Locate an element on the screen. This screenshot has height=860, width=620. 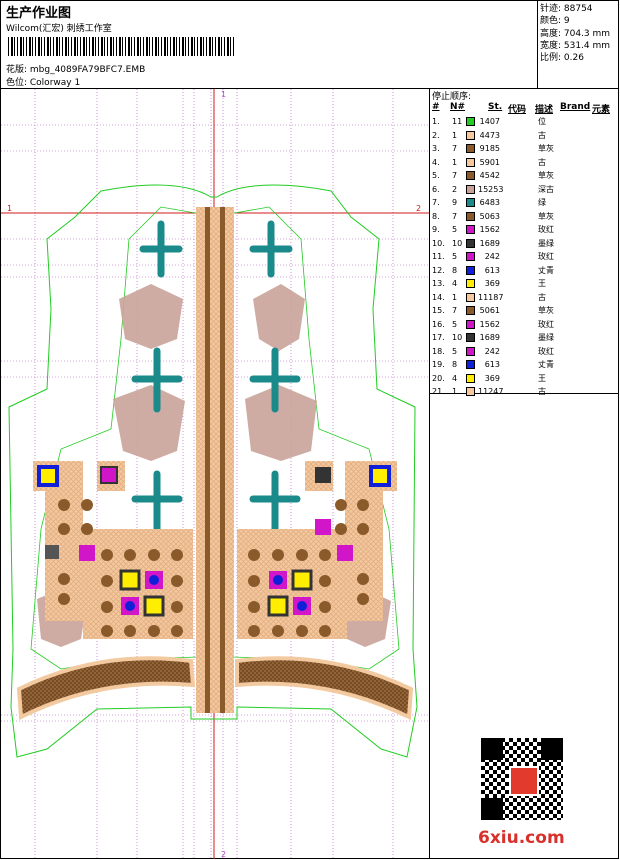
design-height: 高度: 704.3 mm is located at coordinates (575, 33).